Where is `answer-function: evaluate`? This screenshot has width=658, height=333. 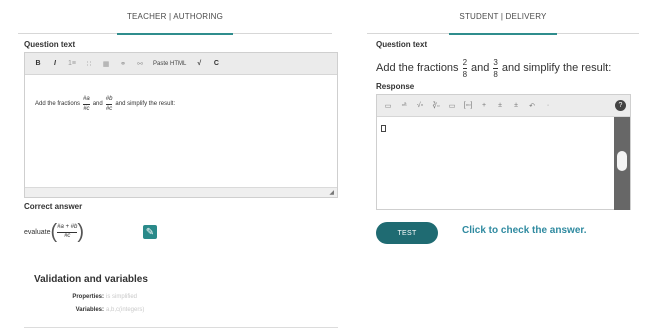
answer-function: evaluate is located at coordinates (37, 232).